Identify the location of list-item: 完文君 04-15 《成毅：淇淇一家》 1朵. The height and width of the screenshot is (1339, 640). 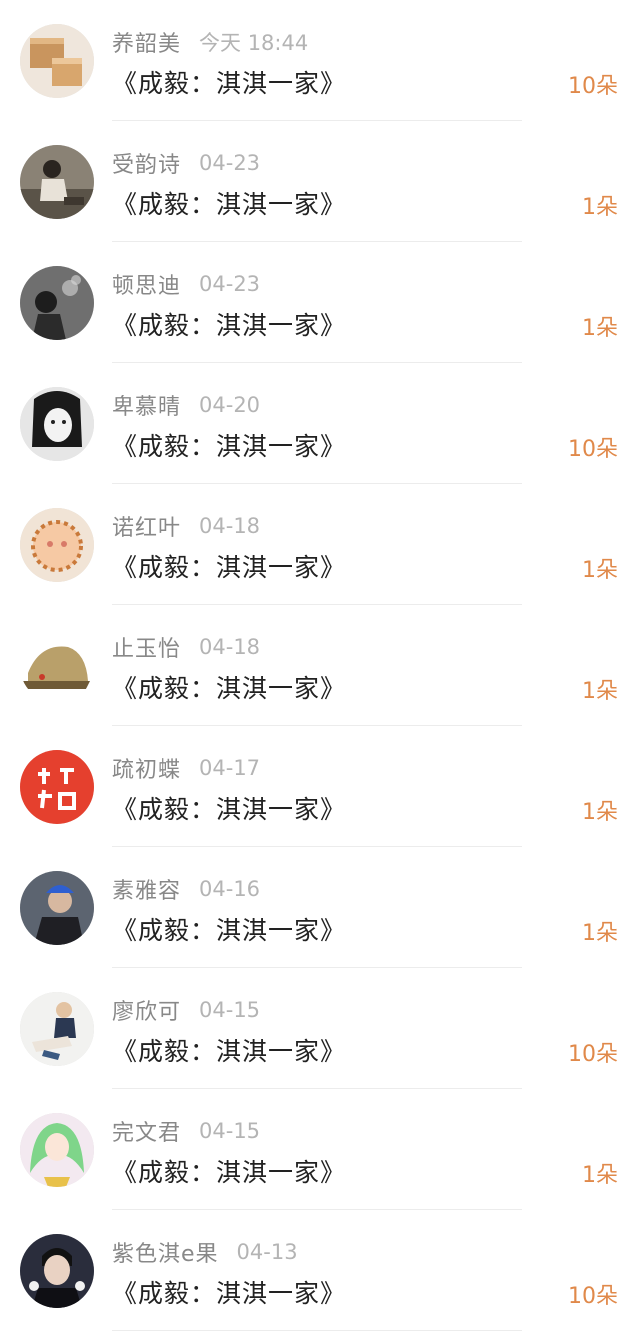
(320, 1149).